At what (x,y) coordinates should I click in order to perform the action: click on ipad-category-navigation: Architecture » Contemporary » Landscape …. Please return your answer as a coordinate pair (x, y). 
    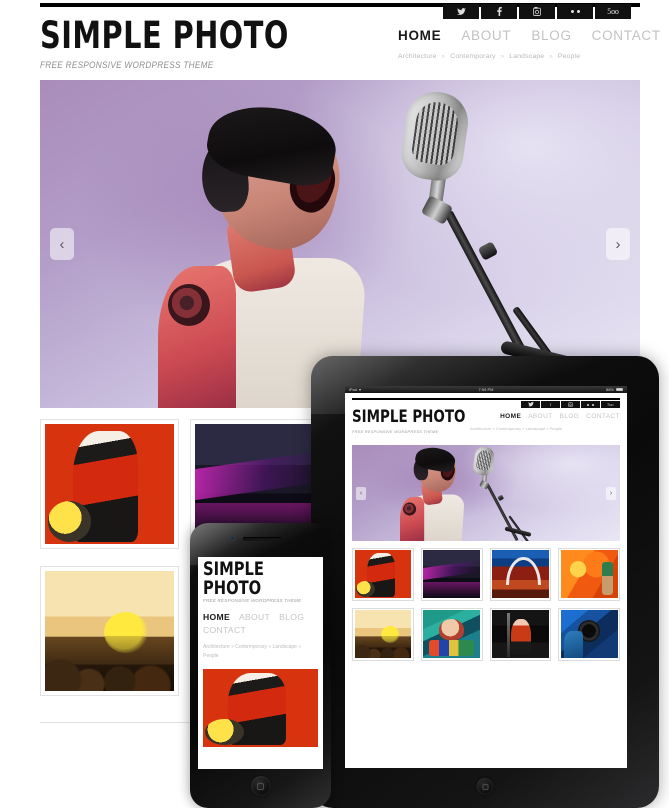
    Looking at the image, I should click on (545, 429).